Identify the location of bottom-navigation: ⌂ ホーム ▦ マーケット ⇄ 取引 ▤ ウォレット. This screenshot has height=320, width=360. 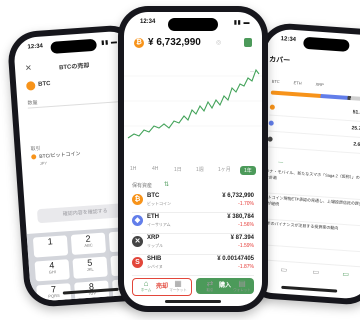
(193, 288).